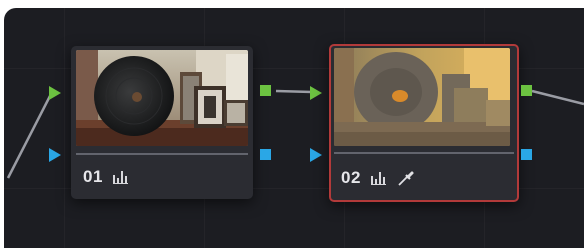 The height and width of the screenshot is (248, 584). What do you see at coordinates (265, 90) in the screenshot?
I see `node-01-rgb-output` at bounding box center [265, 90].